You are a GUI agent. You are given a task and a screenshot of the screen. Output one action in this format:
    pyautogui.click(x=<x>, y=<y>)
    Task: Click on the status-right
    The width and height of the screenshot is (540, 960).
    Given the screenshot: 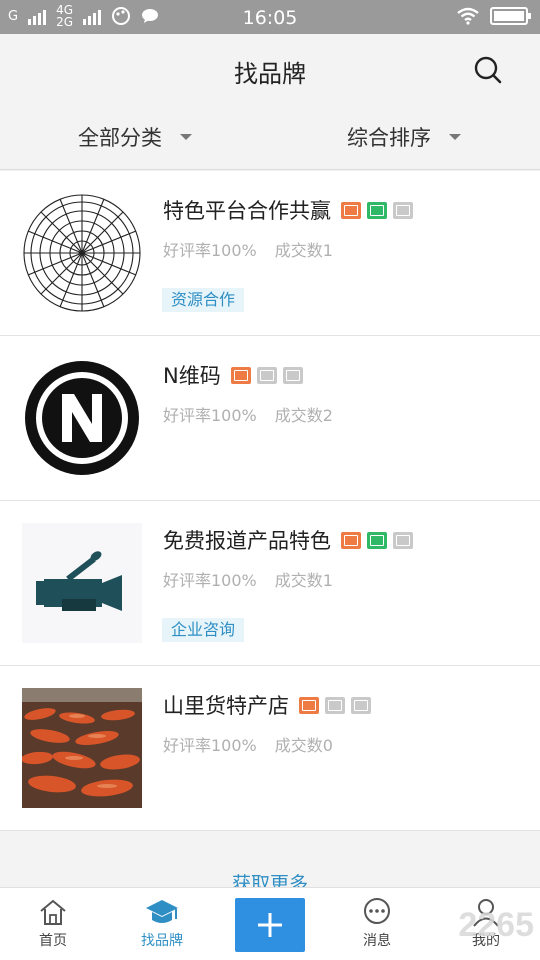 What is the action you would take?
    pyautogui.click(x=493, y=16)
    